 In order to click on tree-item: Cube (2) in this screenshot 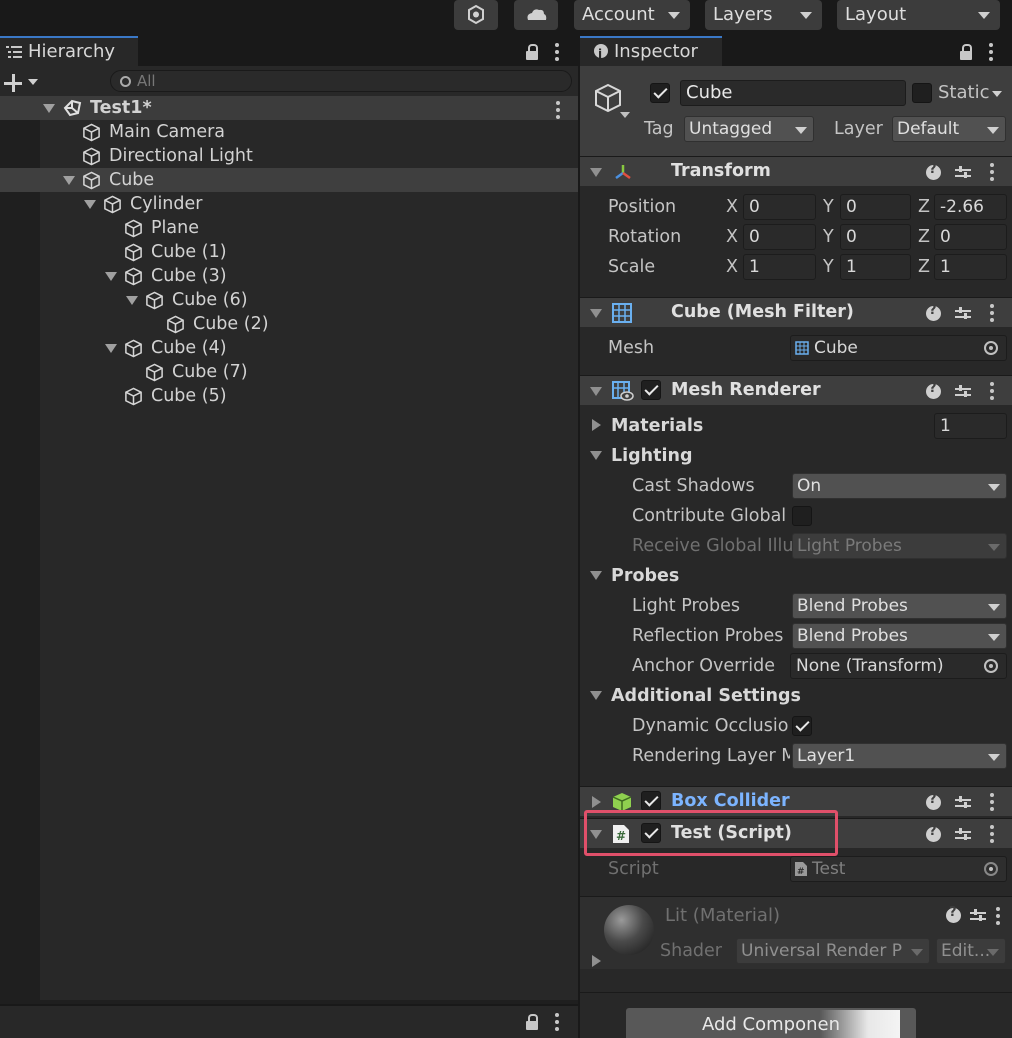, I will do `click(289, 324)`.